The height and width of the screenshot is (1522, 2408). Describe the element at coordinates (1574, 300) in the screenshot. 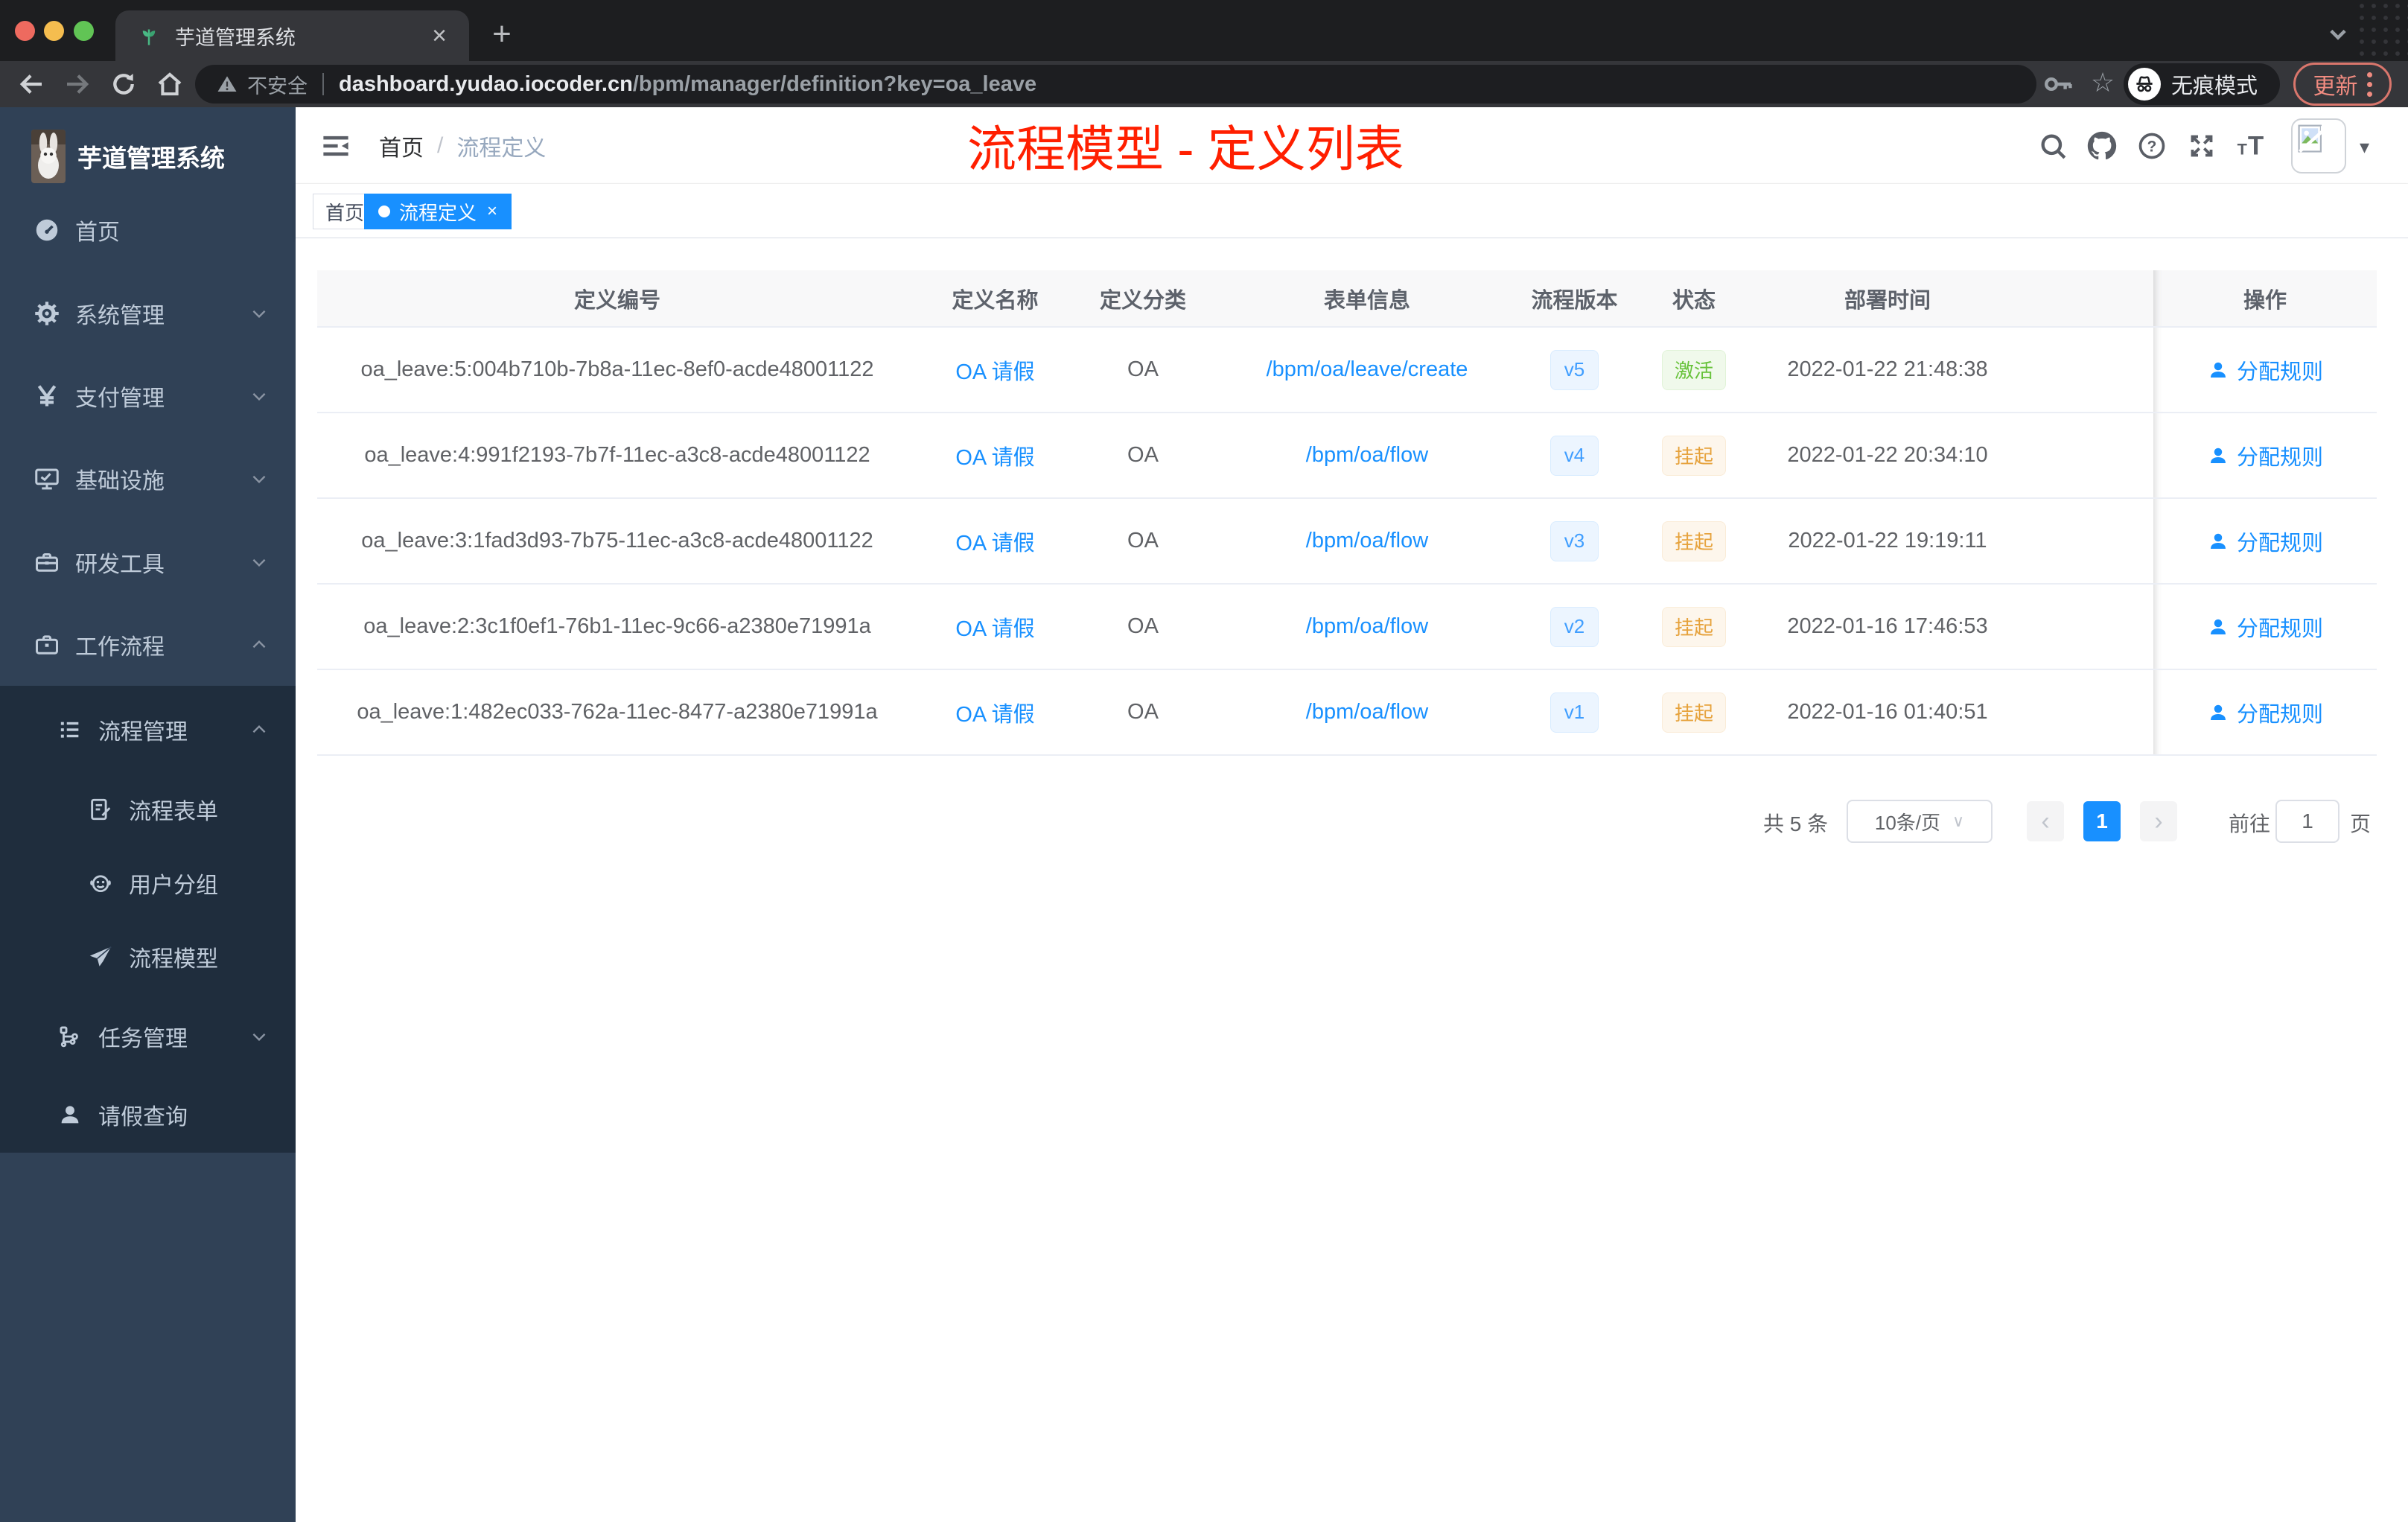

I see `column-header: 流程版本` at that location.